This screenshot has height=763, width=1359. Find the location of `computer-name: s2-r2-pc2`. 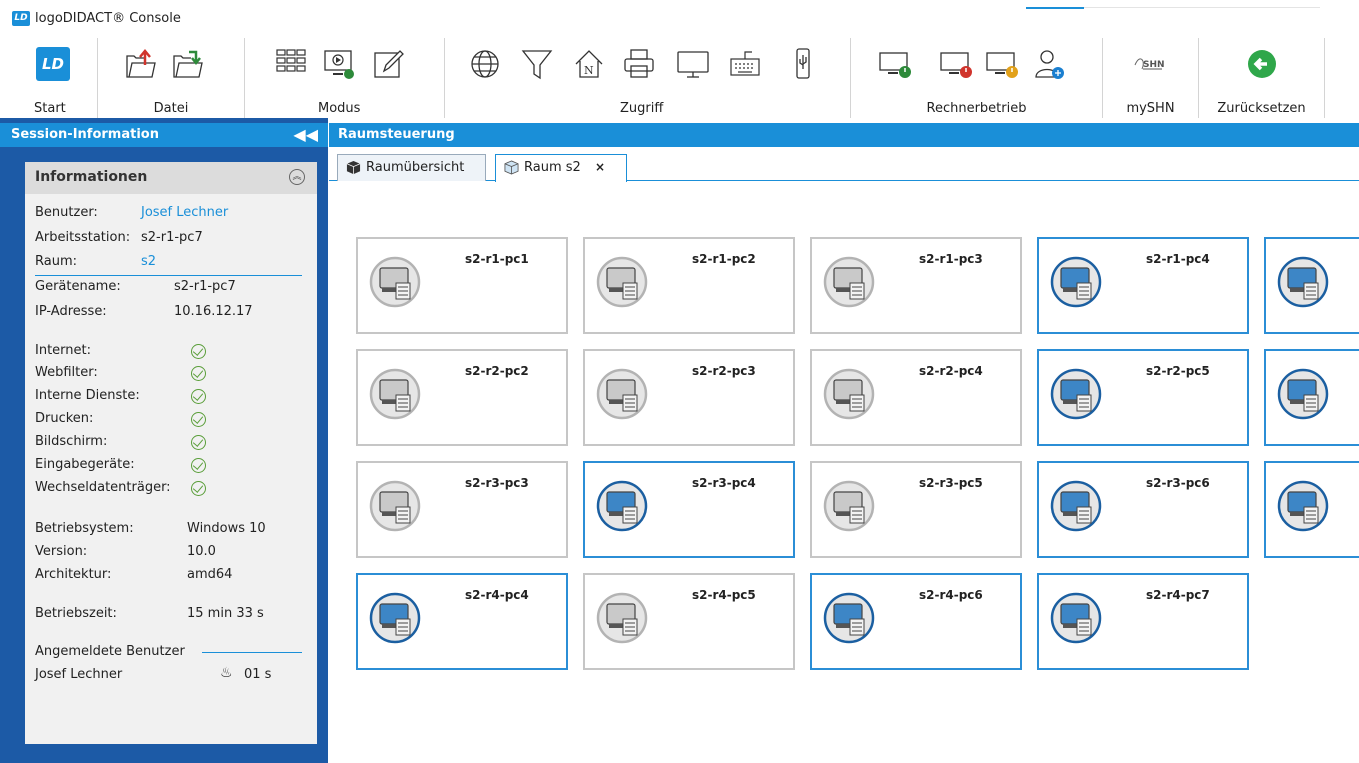

computer-name: s2-r2-pc2 is located at coordinates (497, 371).